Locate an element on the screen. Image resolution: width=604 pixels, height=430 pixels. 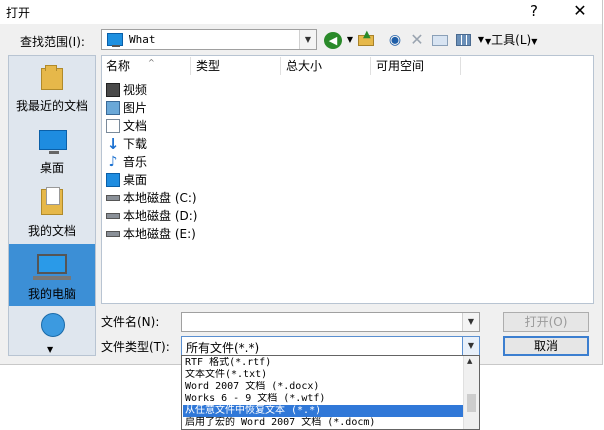
dropdown-scrollbar: ▲ is located at coordinates (471, 392).